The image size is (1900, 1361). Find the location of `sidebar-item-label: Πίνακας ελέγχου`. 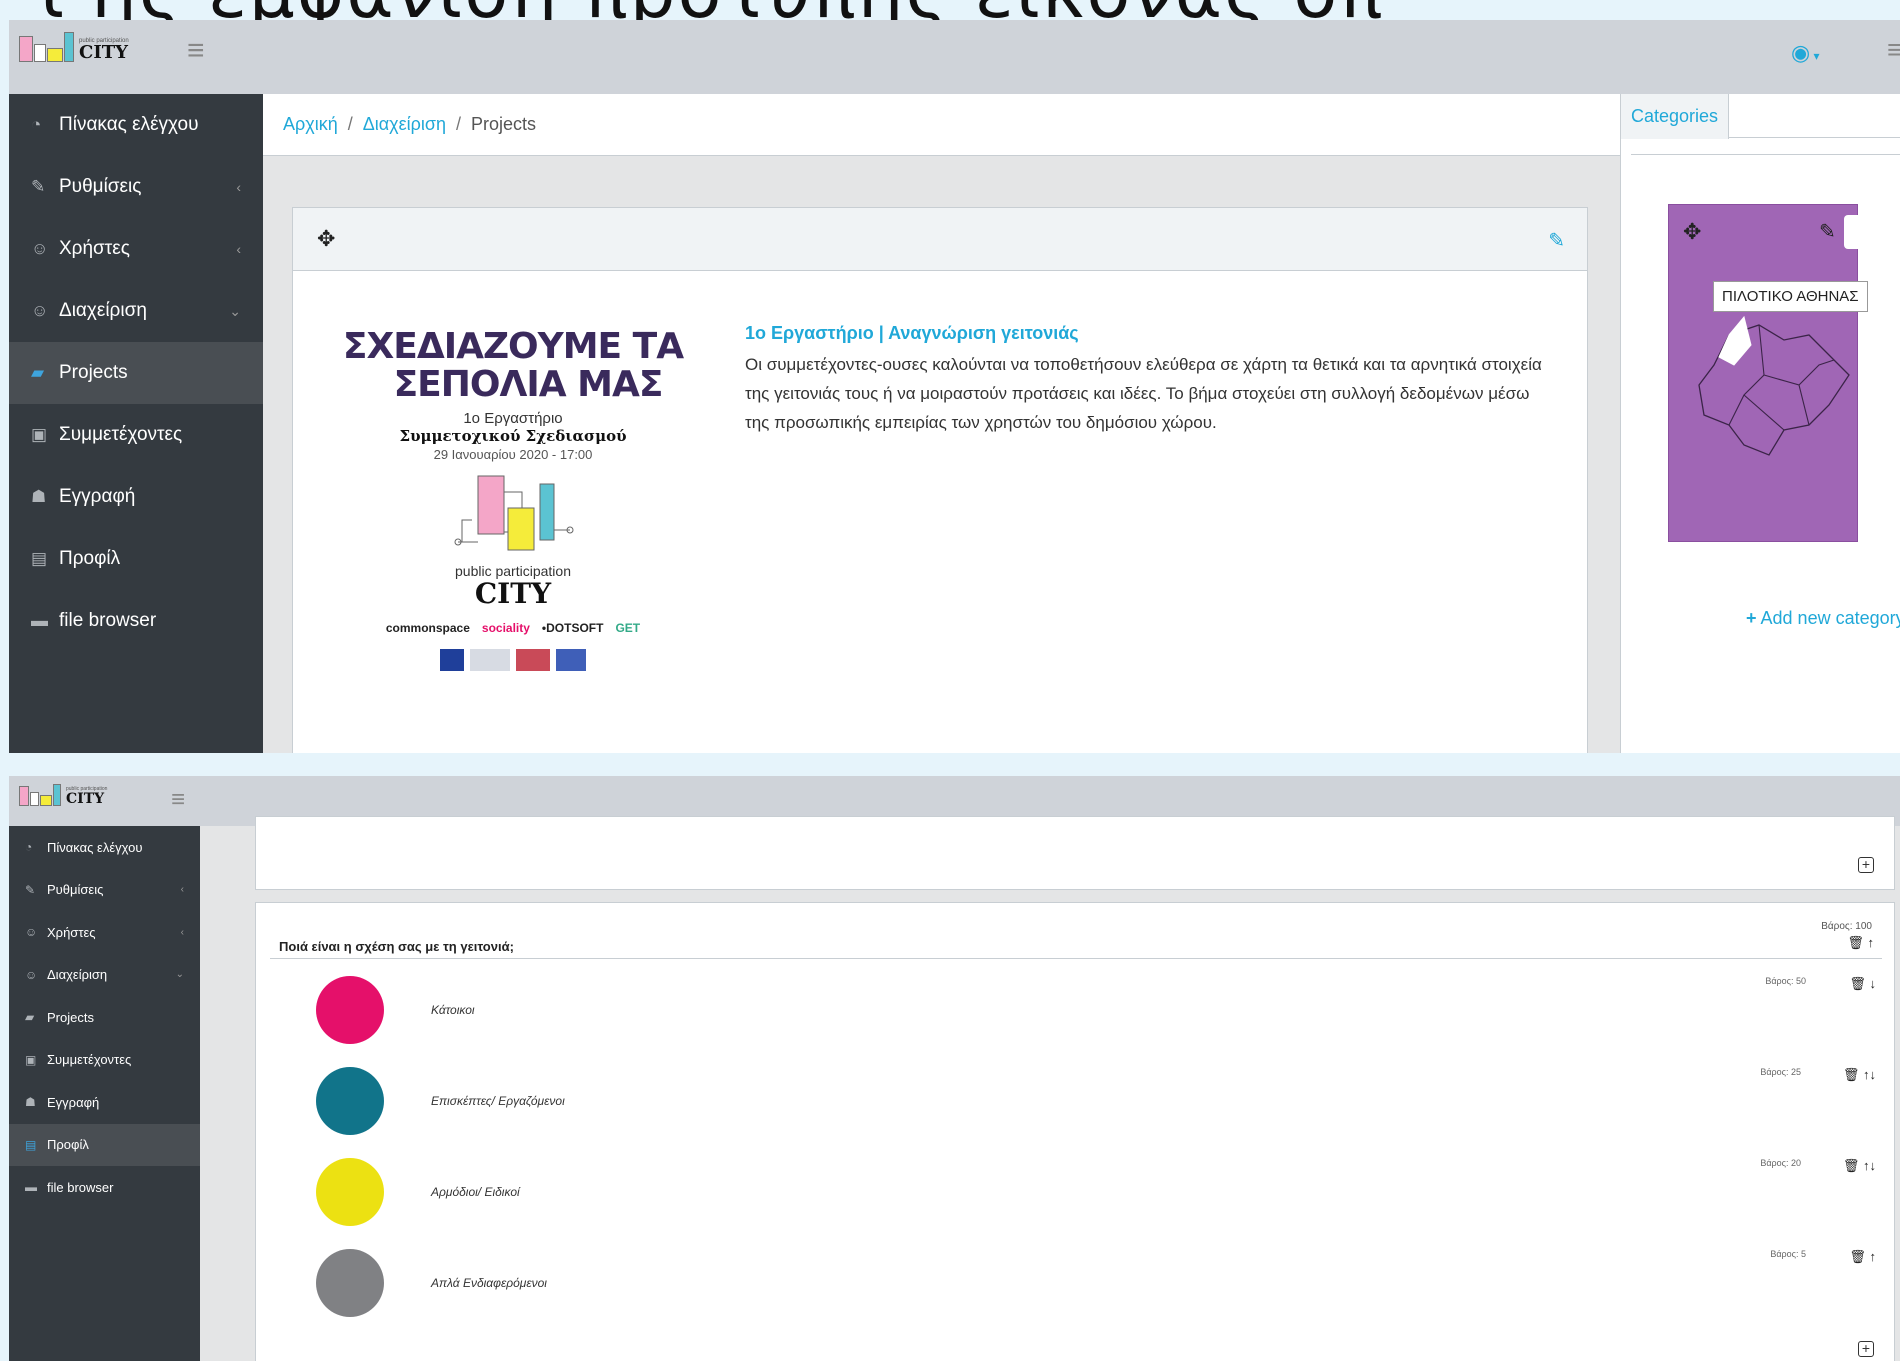

sidebar-item-label: Πίνακας ελέγχου is located at coordinates (95, 847).